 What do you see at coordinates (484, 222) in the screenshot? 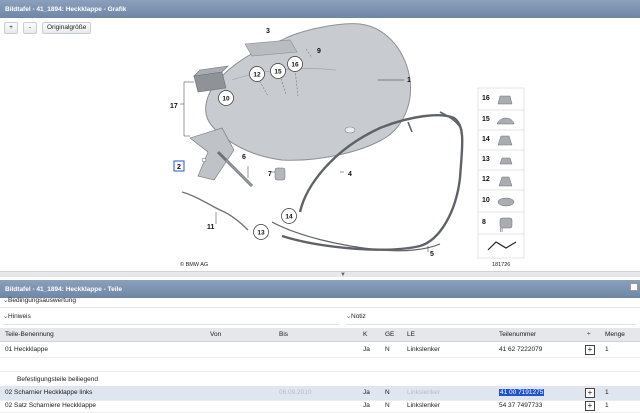
I see `legend-number: 8` at bounding box center [484, 222].